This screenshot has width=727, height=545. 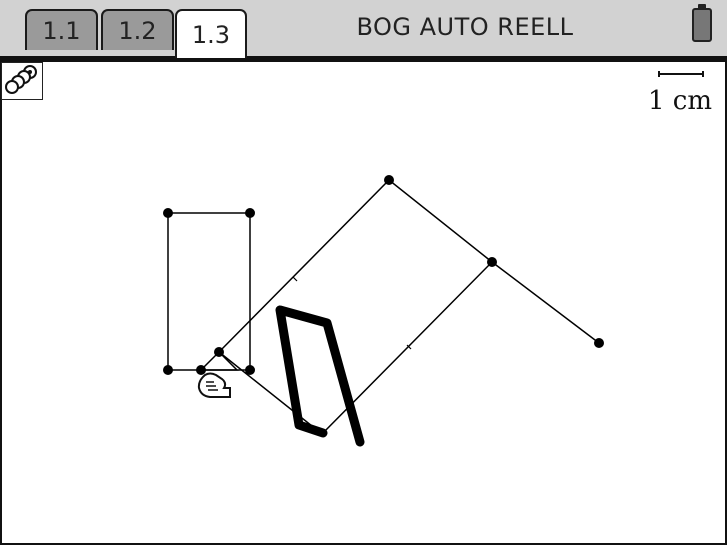 What do you see at coordinates (545, 302) in the screenshot?
I see `extension-segment` at bounding box center [545, 302].